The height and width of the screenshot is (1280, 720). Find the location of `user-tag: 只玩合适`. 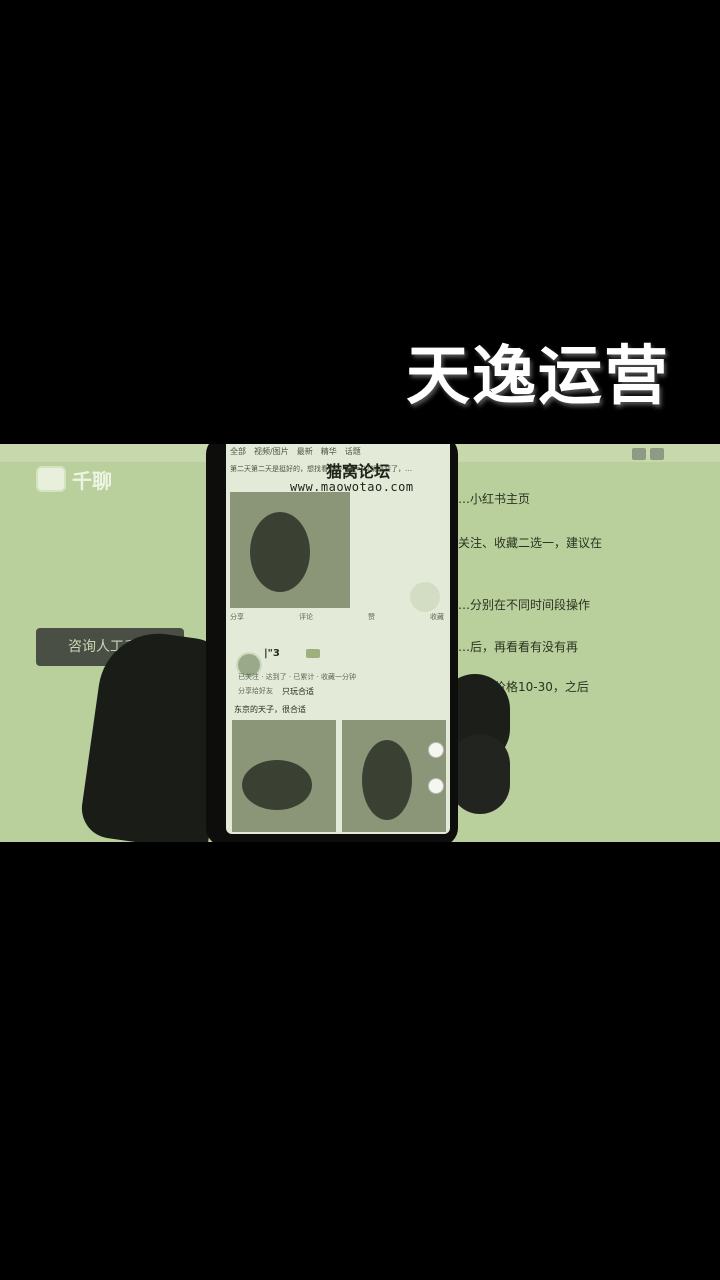

user-tag: 只玩合适 is located at coordinates (298, 691).